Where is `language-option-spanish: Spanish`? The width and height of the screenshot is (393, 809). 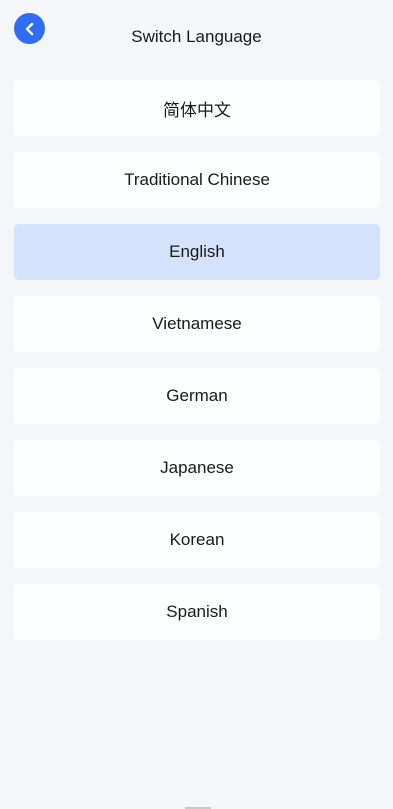
language-option-spanish: Spanish is located at coordinates (197, 612).